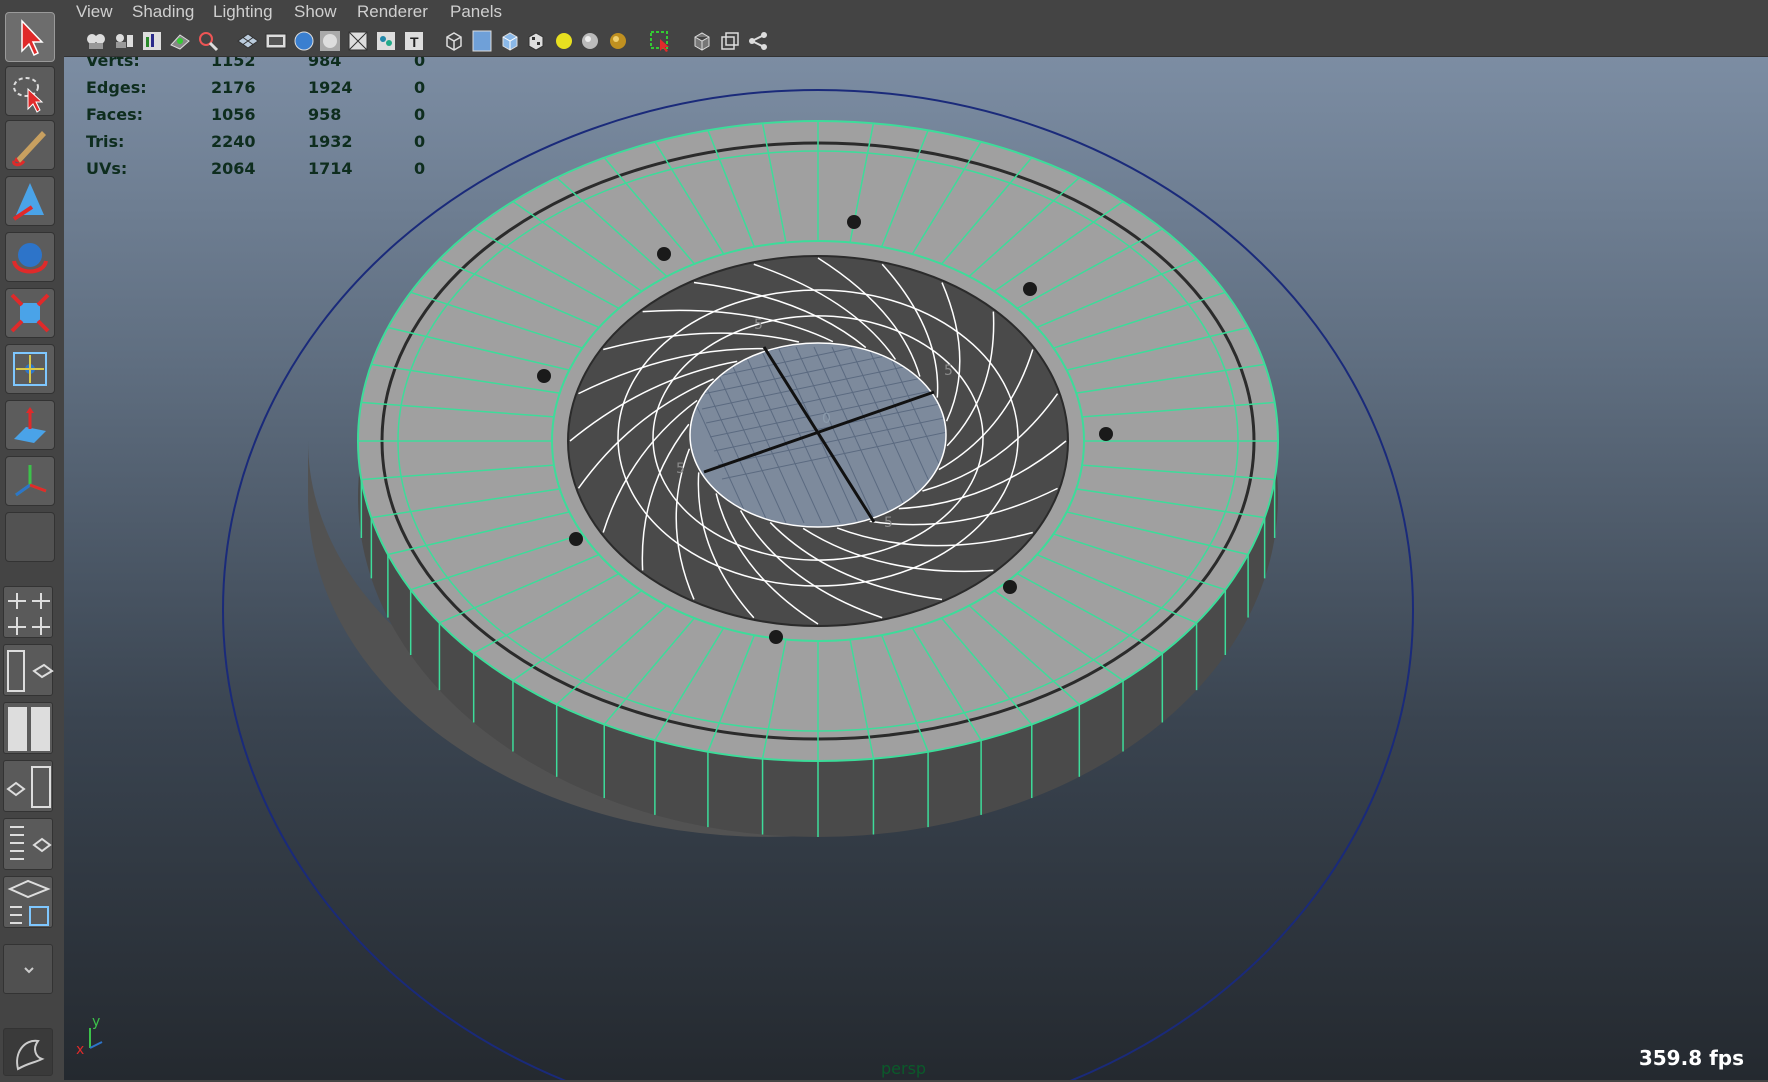 This screenshot has width=1768, height=1082. Describe the element at coordinates (107, 168) in the screenshot. I see `hud-label: UVs:` at that location.